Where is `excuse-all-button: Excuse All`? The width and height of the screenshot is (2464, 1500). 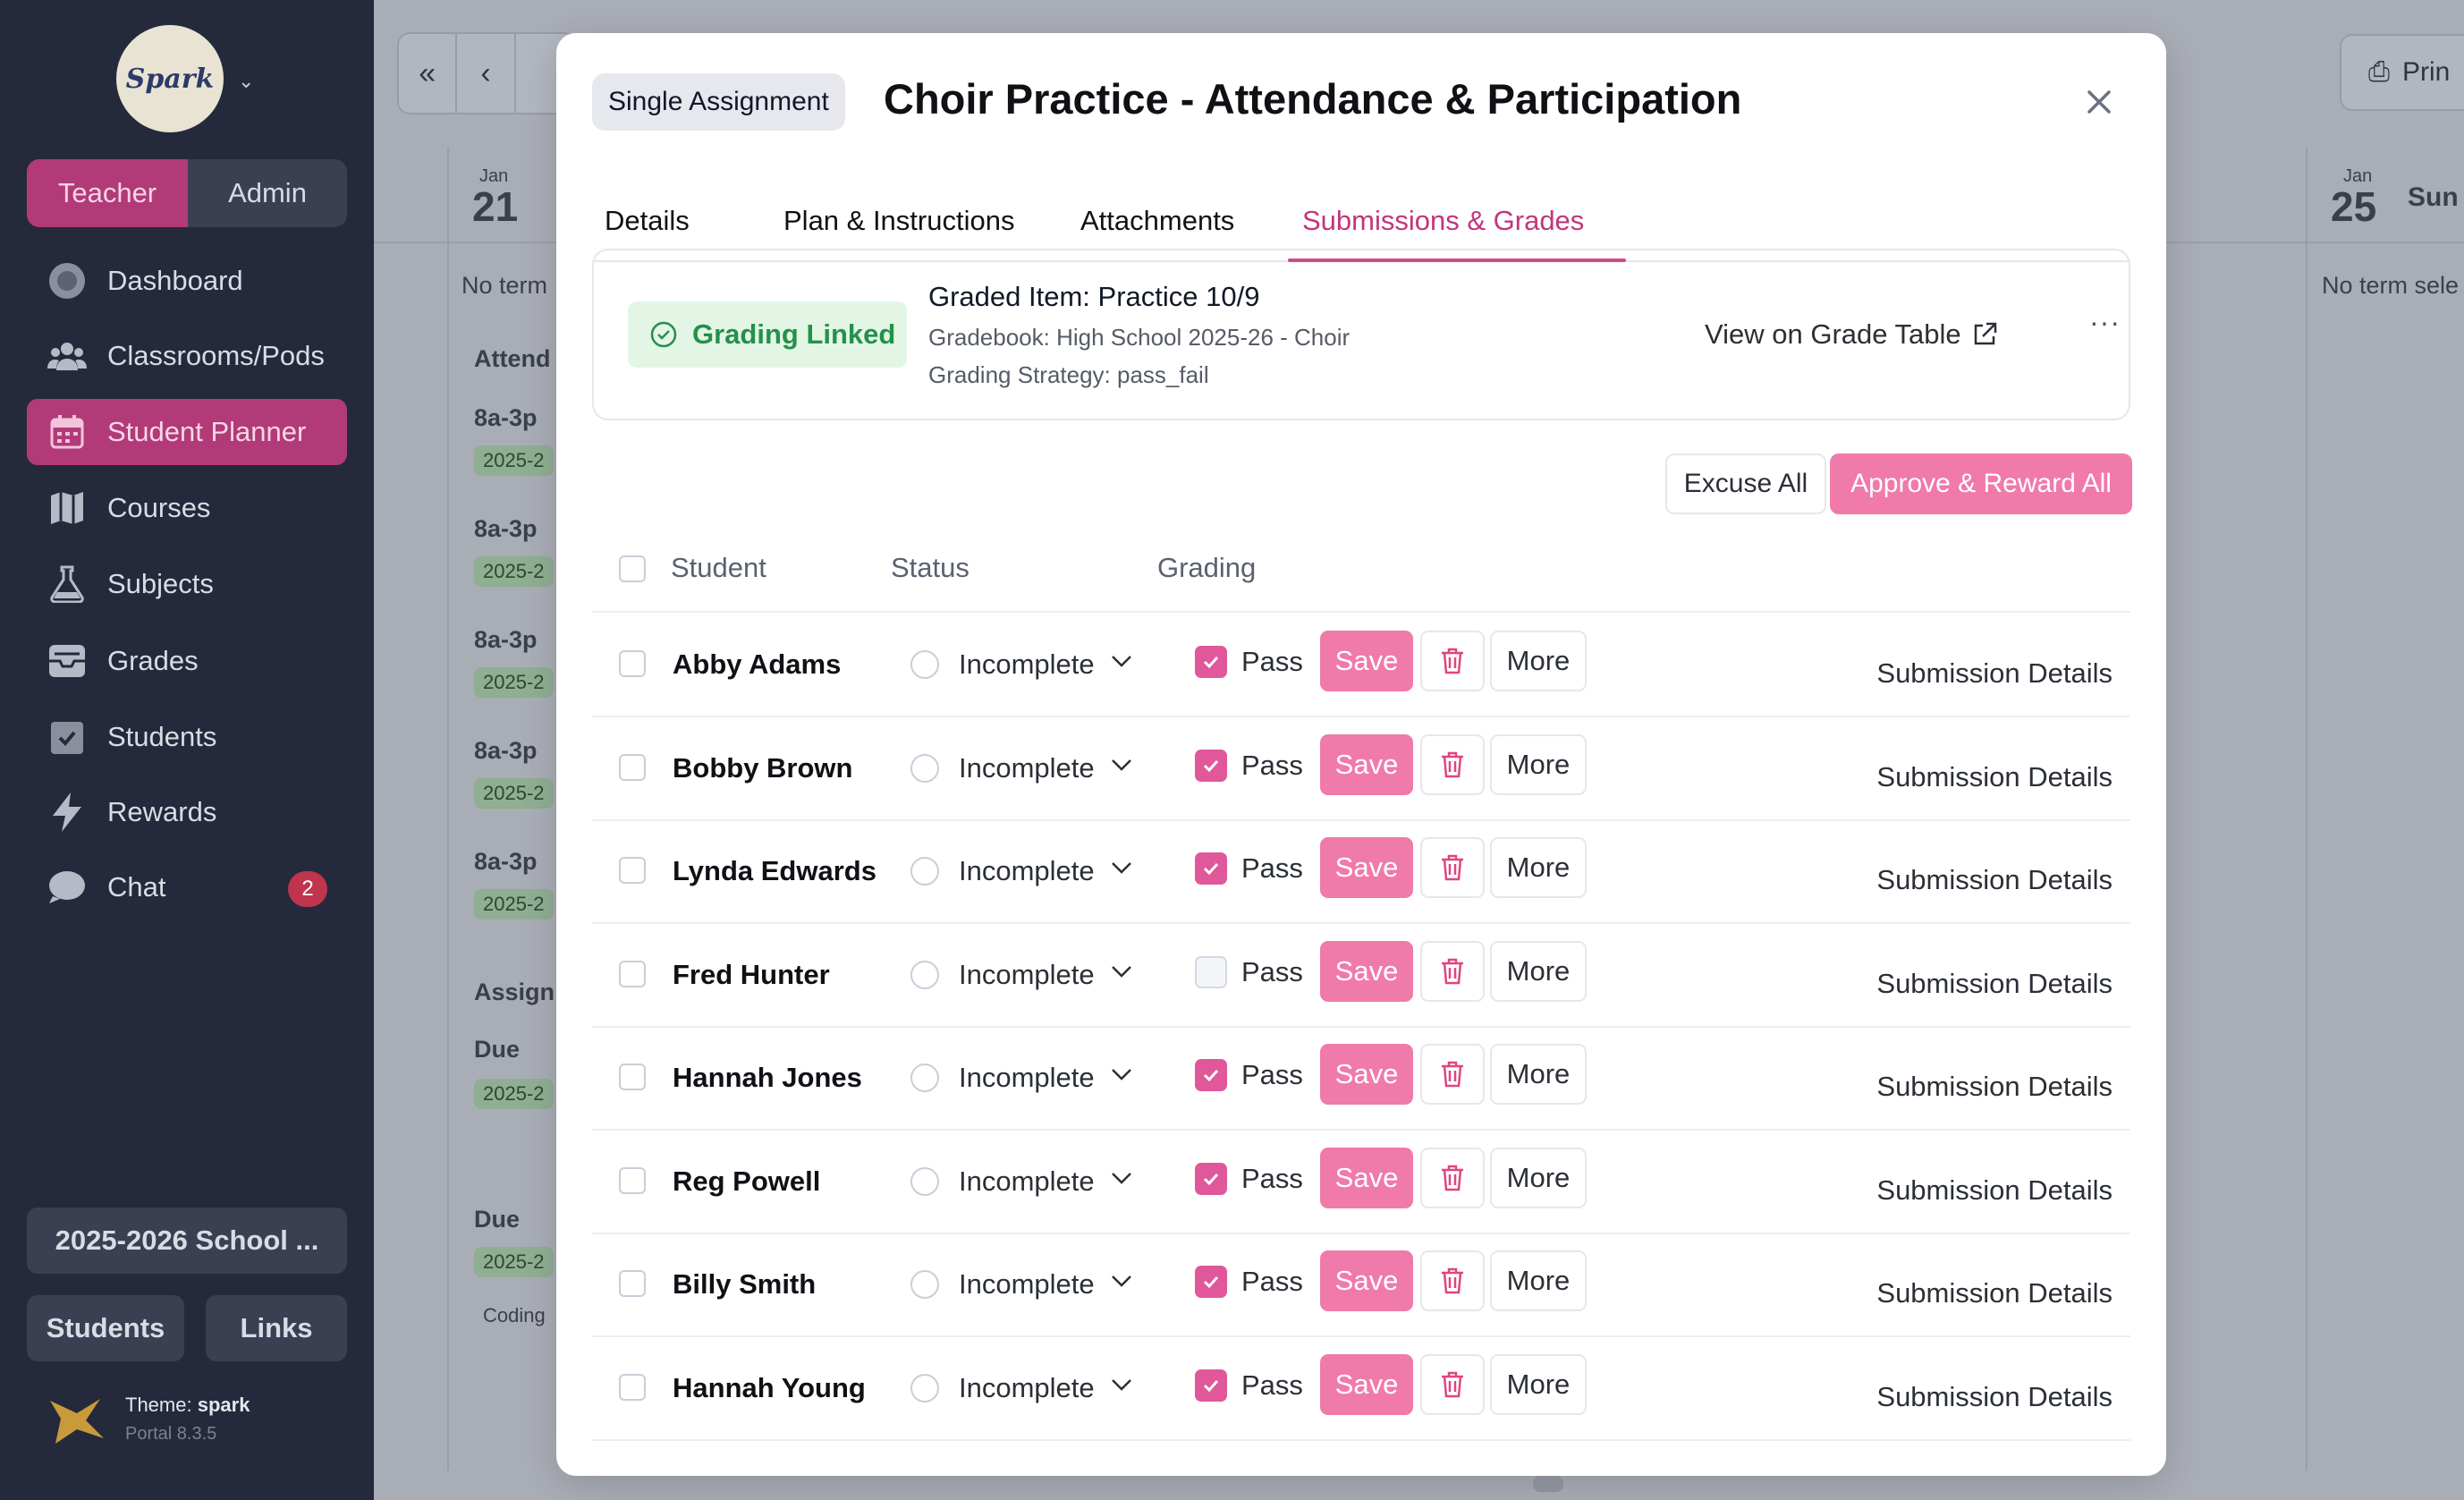 excuse-all-button: Excuse All is located at coordinates (1745, 483).